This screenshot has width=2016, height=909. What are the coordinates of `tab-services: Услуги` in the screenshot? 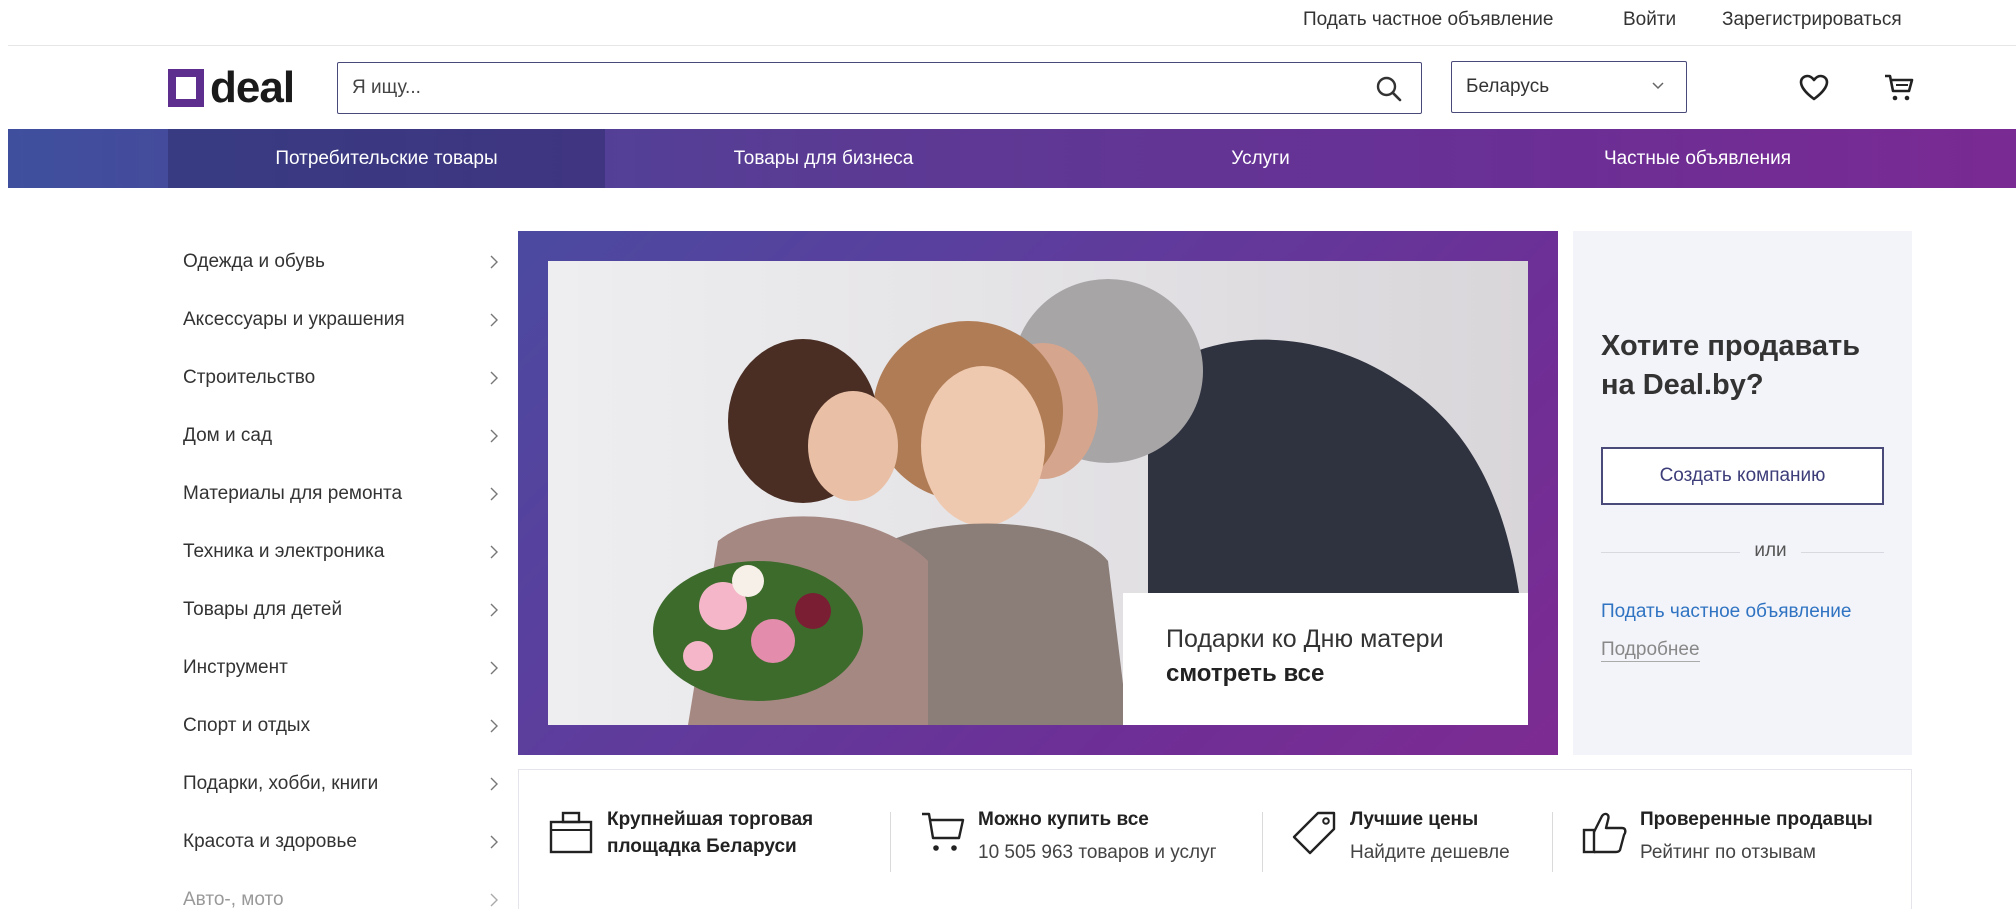 It's located at (1260, 158).